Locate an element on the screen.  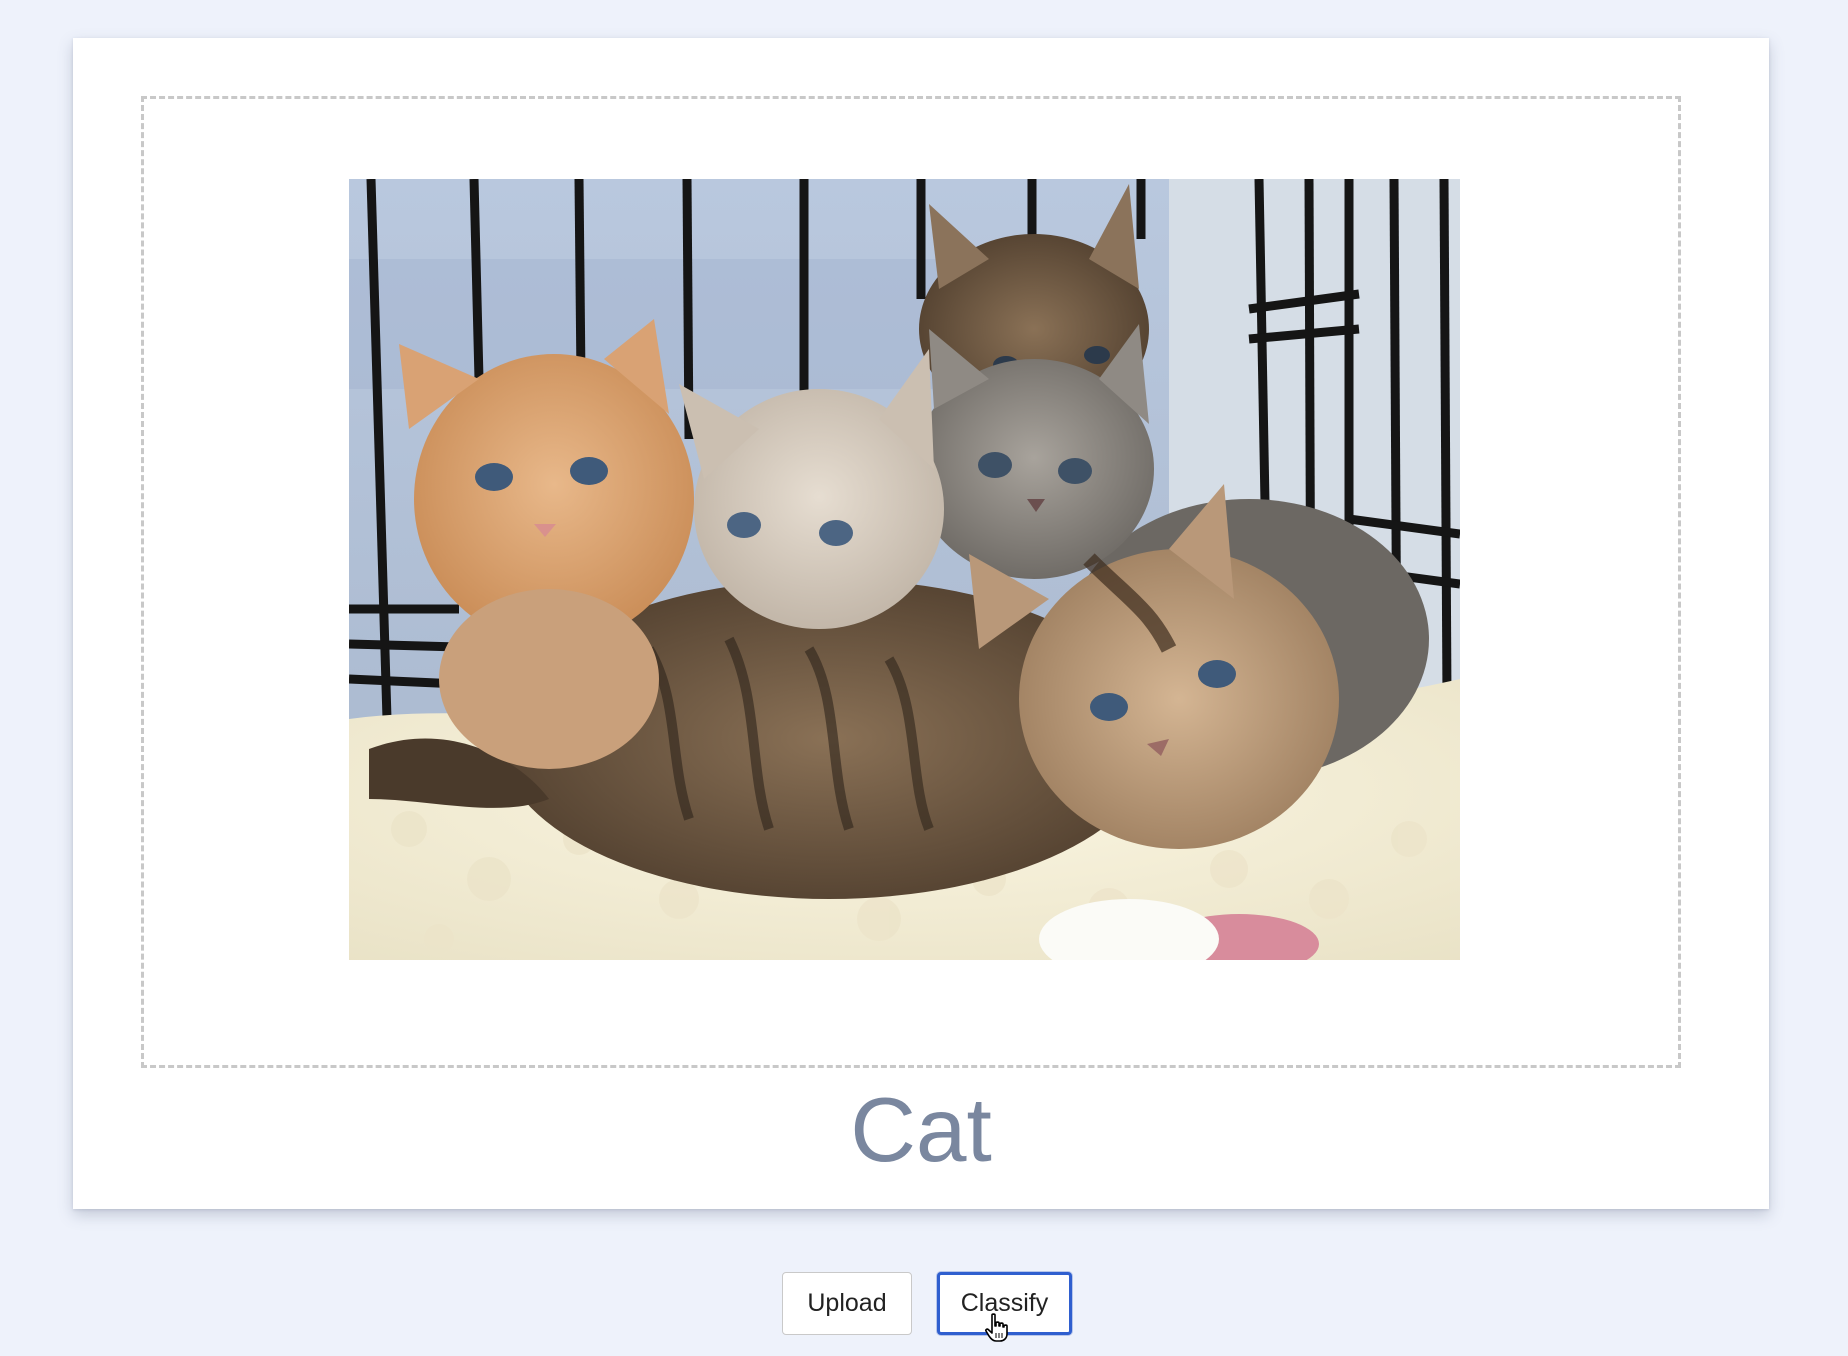
hand-pointer-icon is located at coordinates (996, 1327).